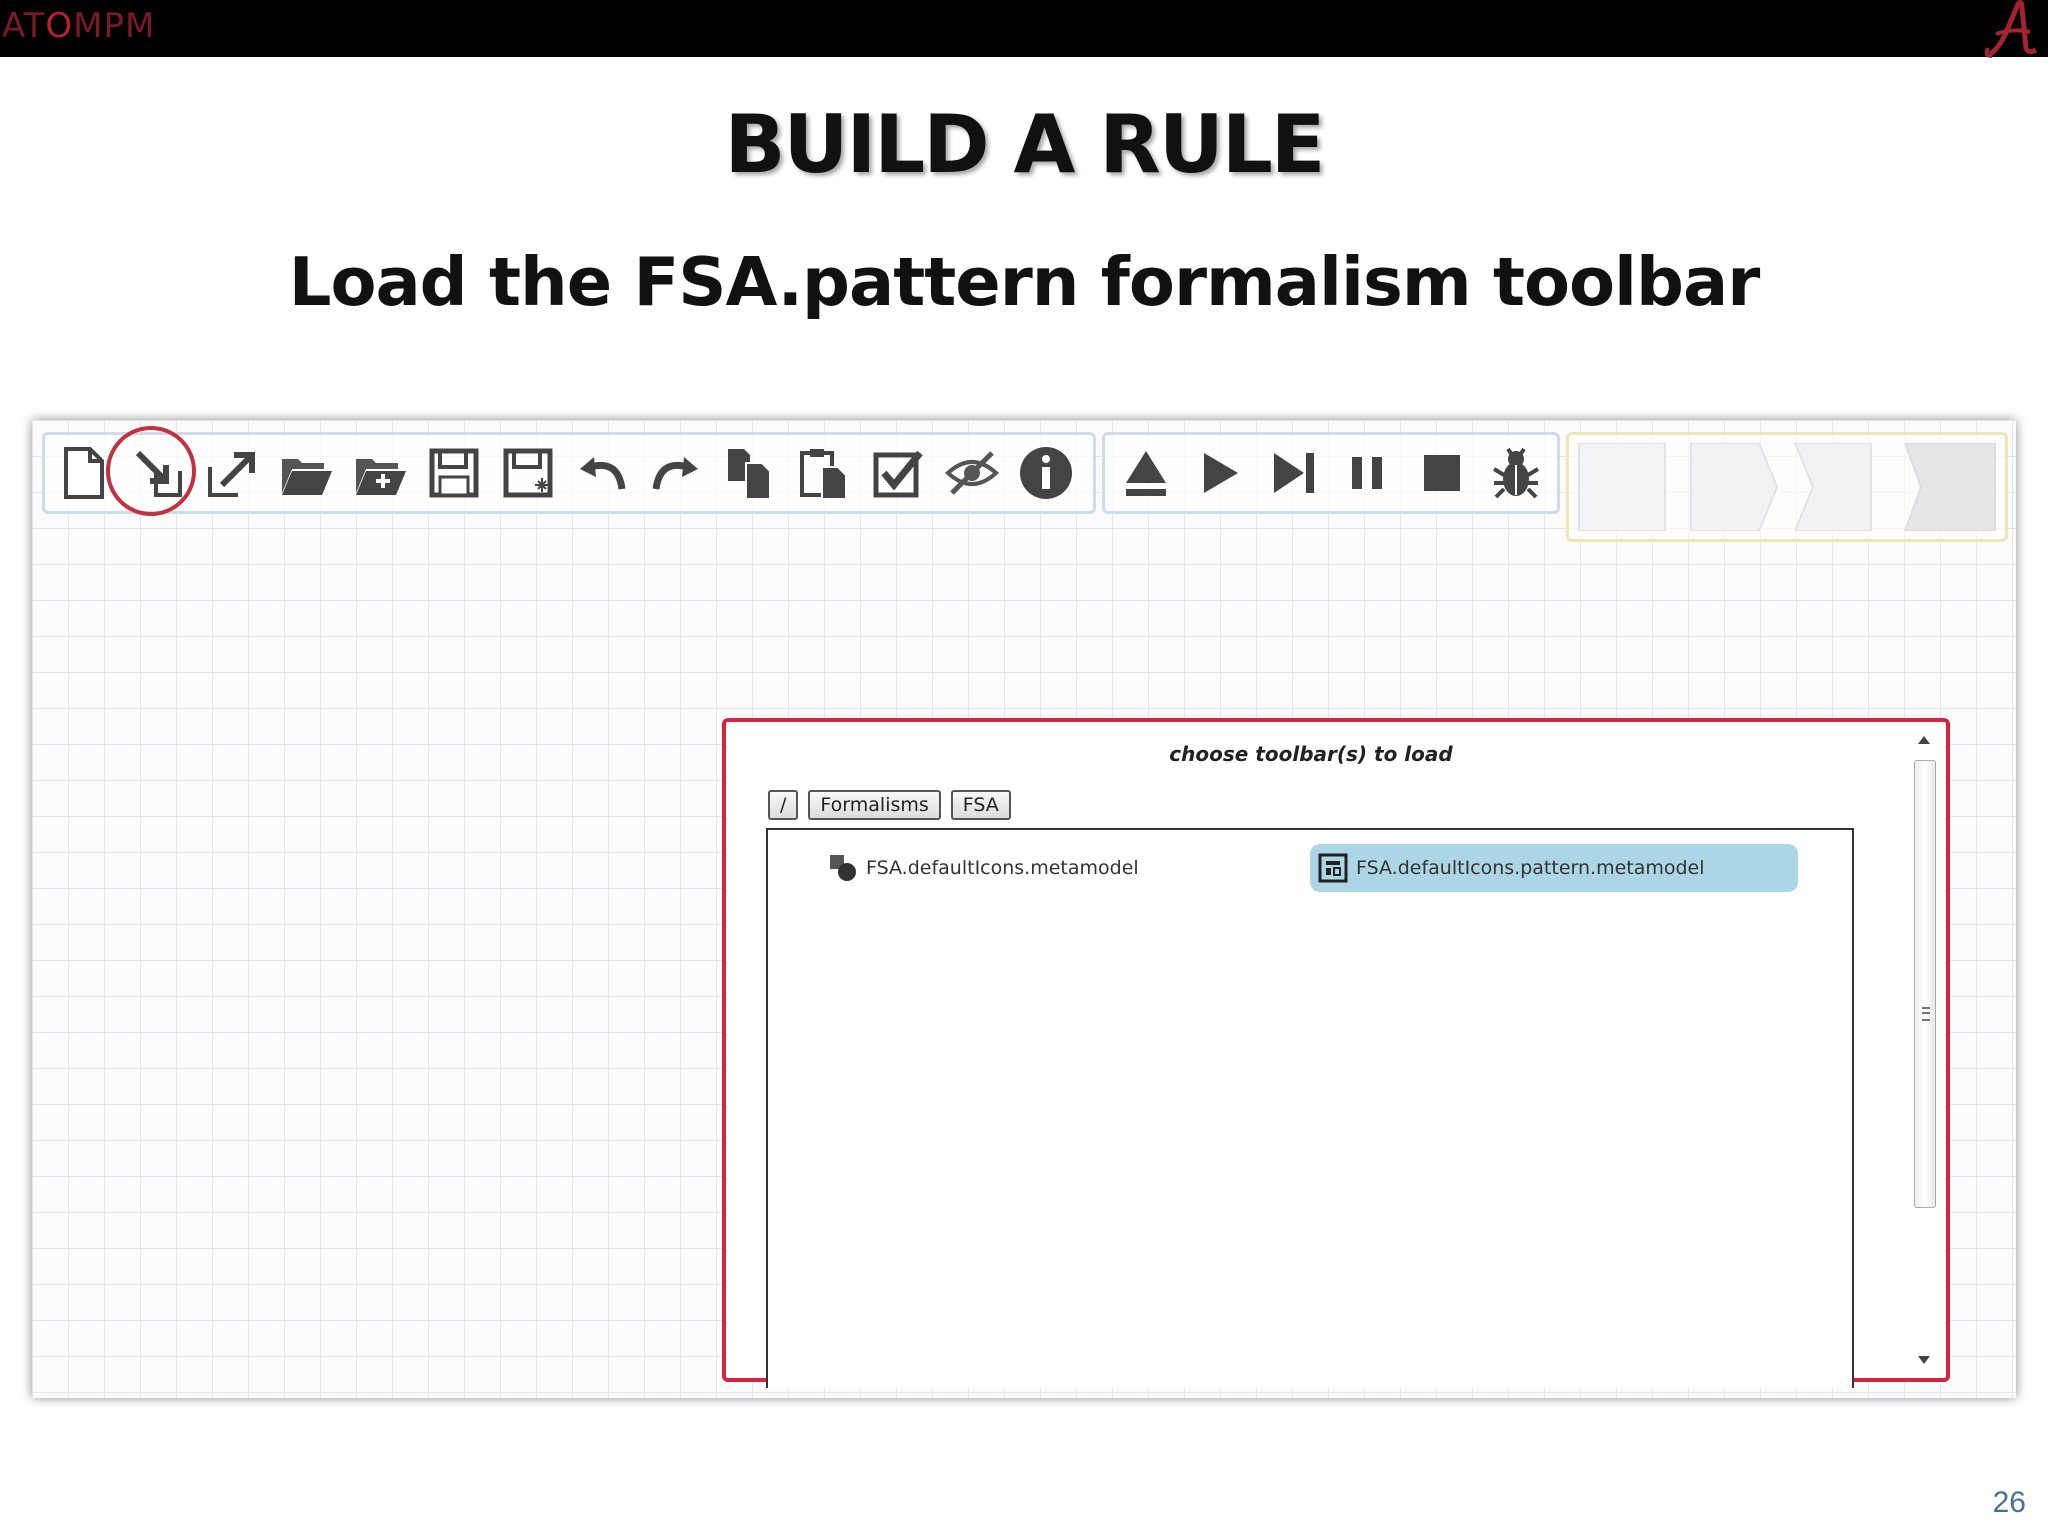 Image resolution: width=2048 pixels, height=1536 pixels. What do you see at coordinates (1925, 984) in the screenshot?
I see `scrollbar-thumb` at bounding box center [1925, 984].